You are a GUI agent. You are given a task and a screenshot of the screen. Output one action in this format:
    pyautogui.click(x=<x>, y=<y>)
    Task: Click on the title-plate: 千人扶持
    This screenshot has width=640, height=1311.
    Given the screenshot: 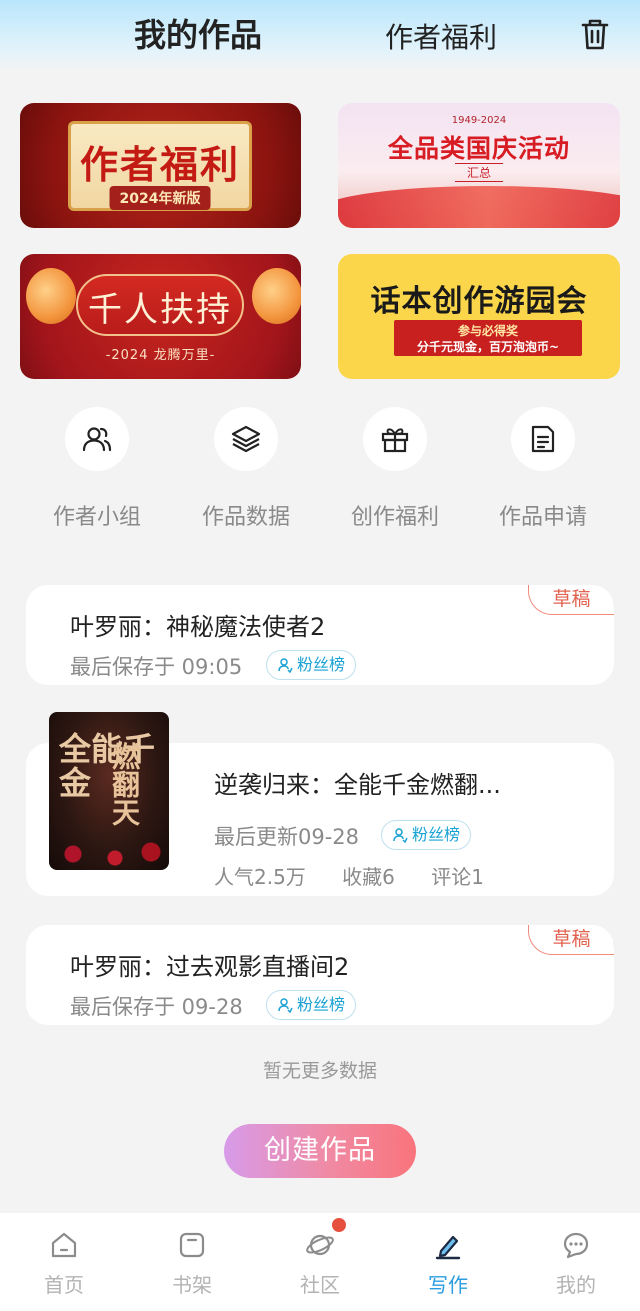 What is the action you would take?
    pyautogui.click(x=160, y=305)
    